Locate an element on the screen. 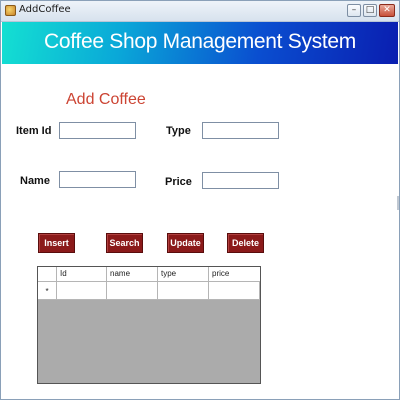 This screenshot has width=400, height=400. row-header-corner is located at coordinates (47, 274).